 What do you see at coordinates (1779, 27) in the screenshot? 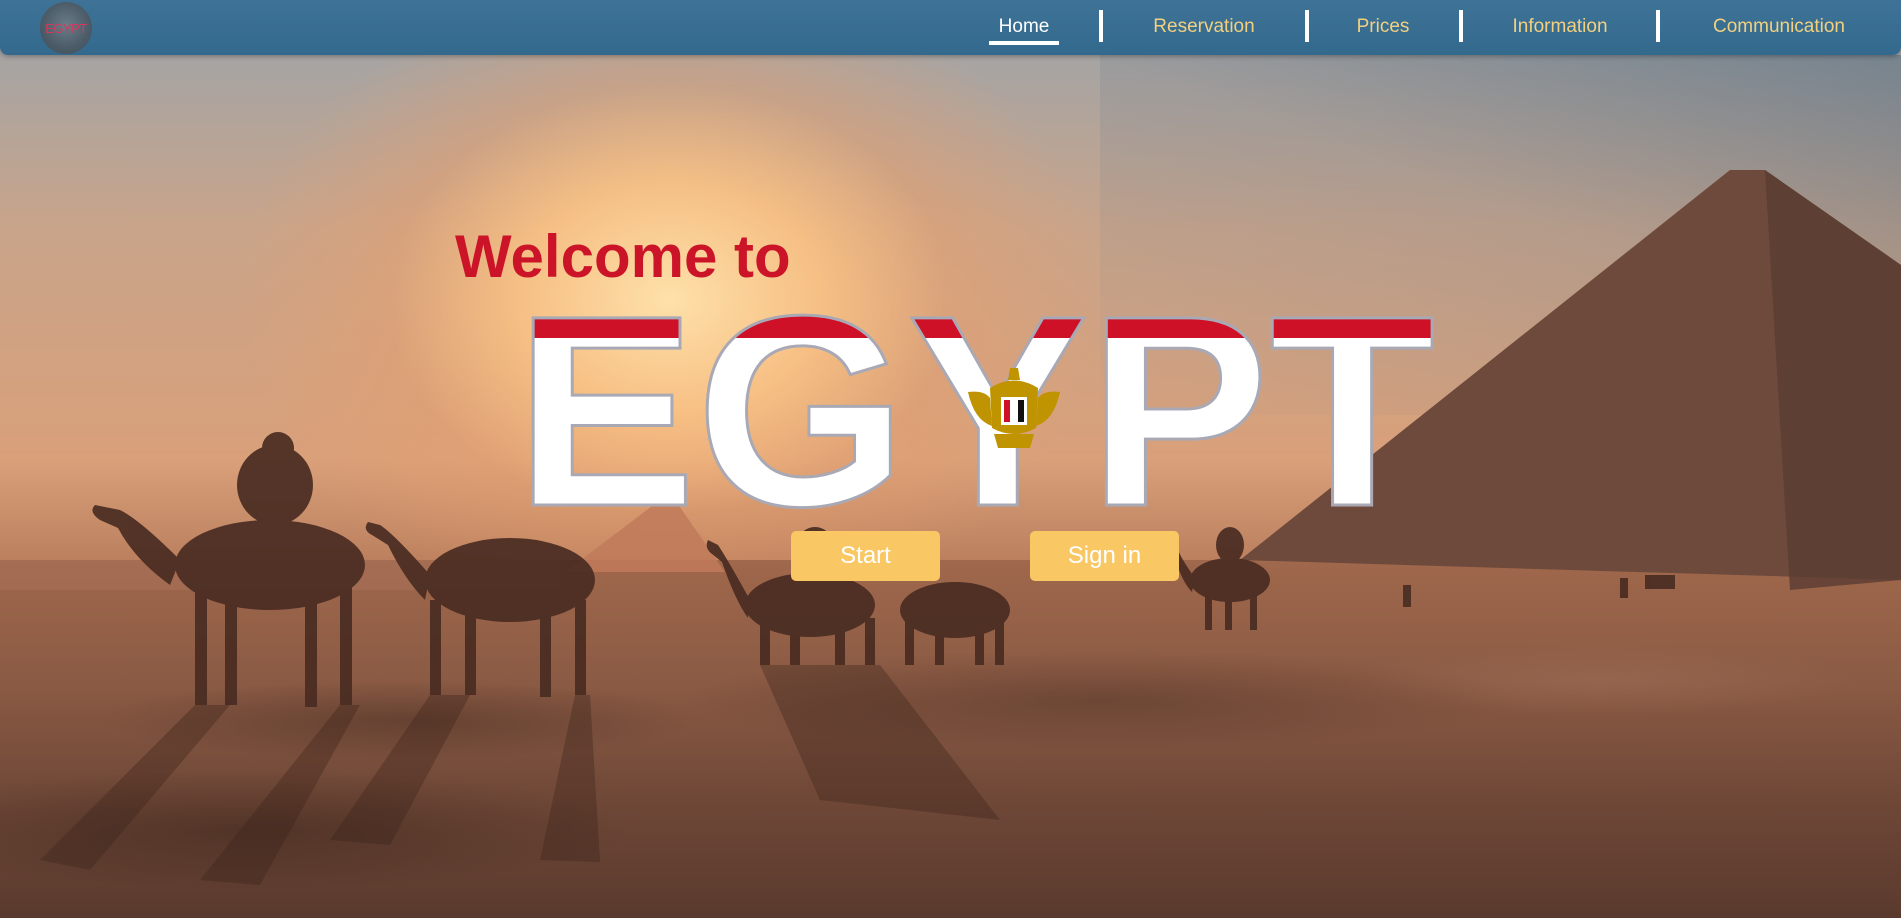
I see `nav-communication: Communication` at bounding box center [1779, 27].